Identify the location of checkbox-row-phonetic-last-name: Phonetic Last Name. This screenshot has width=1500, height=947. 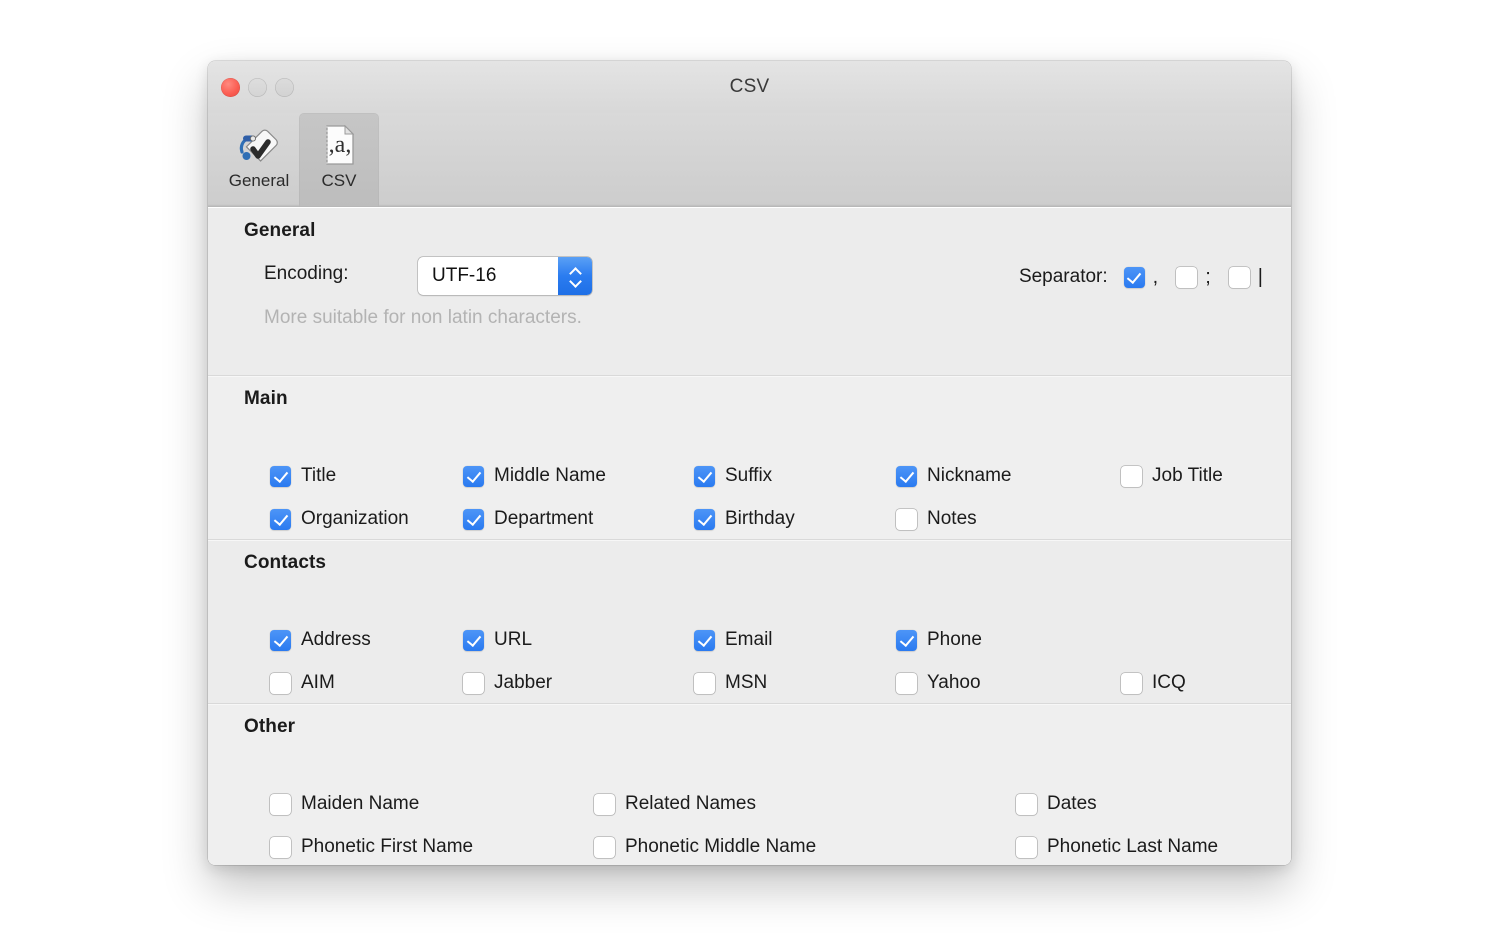
(1117, 847).